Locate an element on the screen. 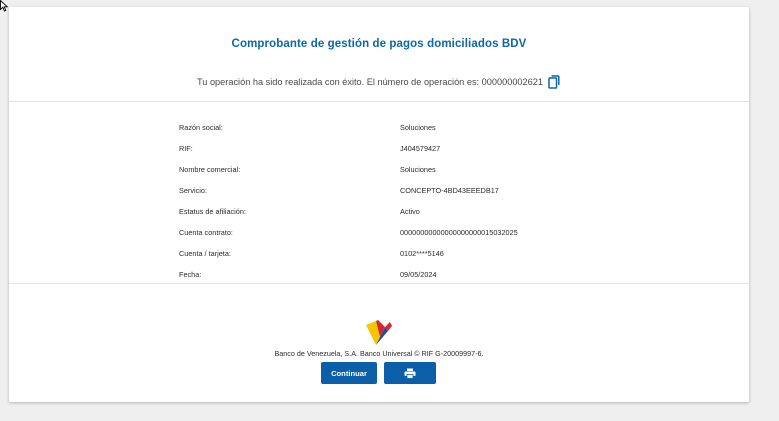  detail-value: Activo is located at coordinates (410, 211).